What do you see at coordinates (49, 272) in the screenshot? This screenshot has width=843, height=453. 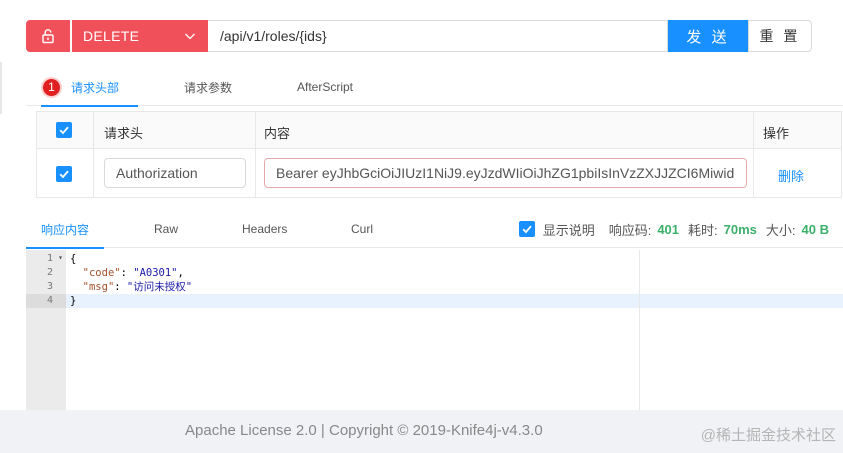 I see `line-number: 2` at bounding box center [49, 272].